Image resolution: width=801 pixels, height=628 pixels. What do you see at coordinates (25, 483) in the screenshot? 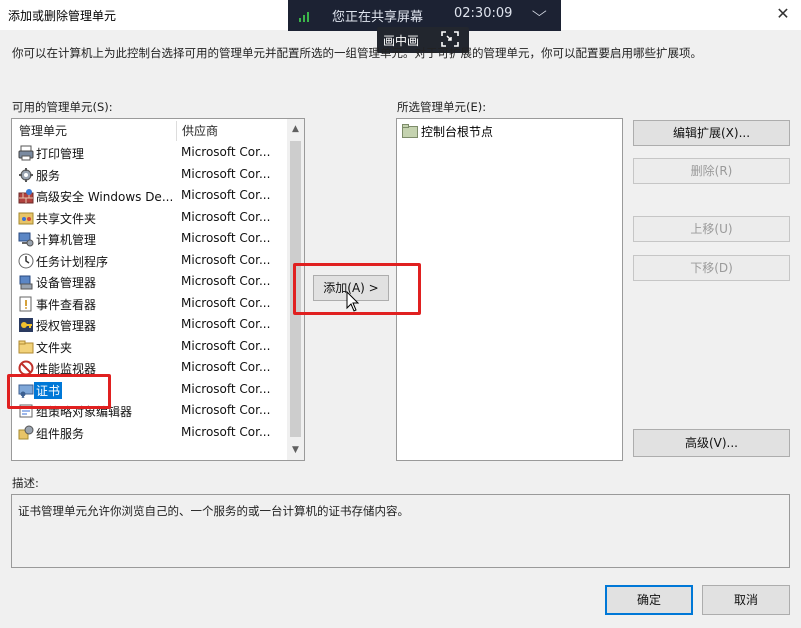
I see `description-label: 描述:` at bounding box center [25, 483].